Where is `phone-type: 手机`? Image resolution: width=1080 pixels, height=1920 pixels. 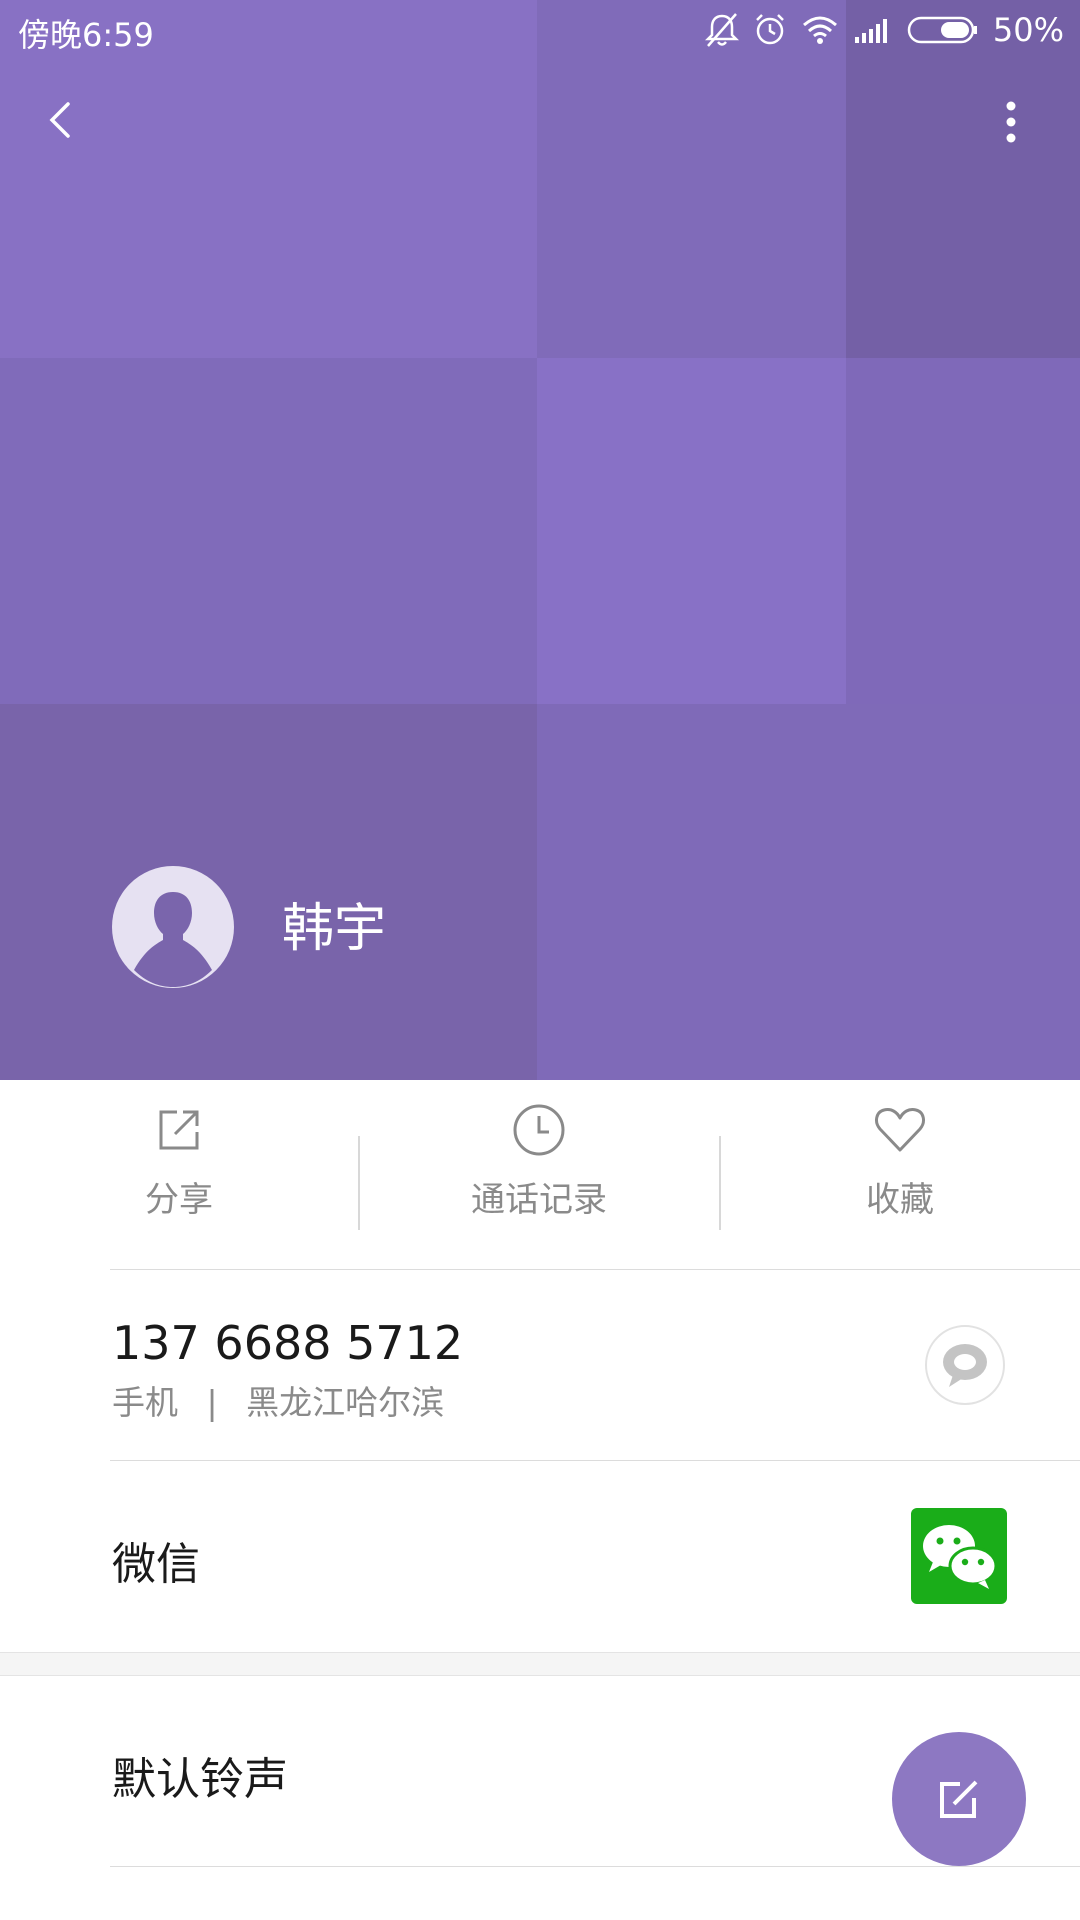
phone-type: 手机 is located at coordinates (145, 1402).